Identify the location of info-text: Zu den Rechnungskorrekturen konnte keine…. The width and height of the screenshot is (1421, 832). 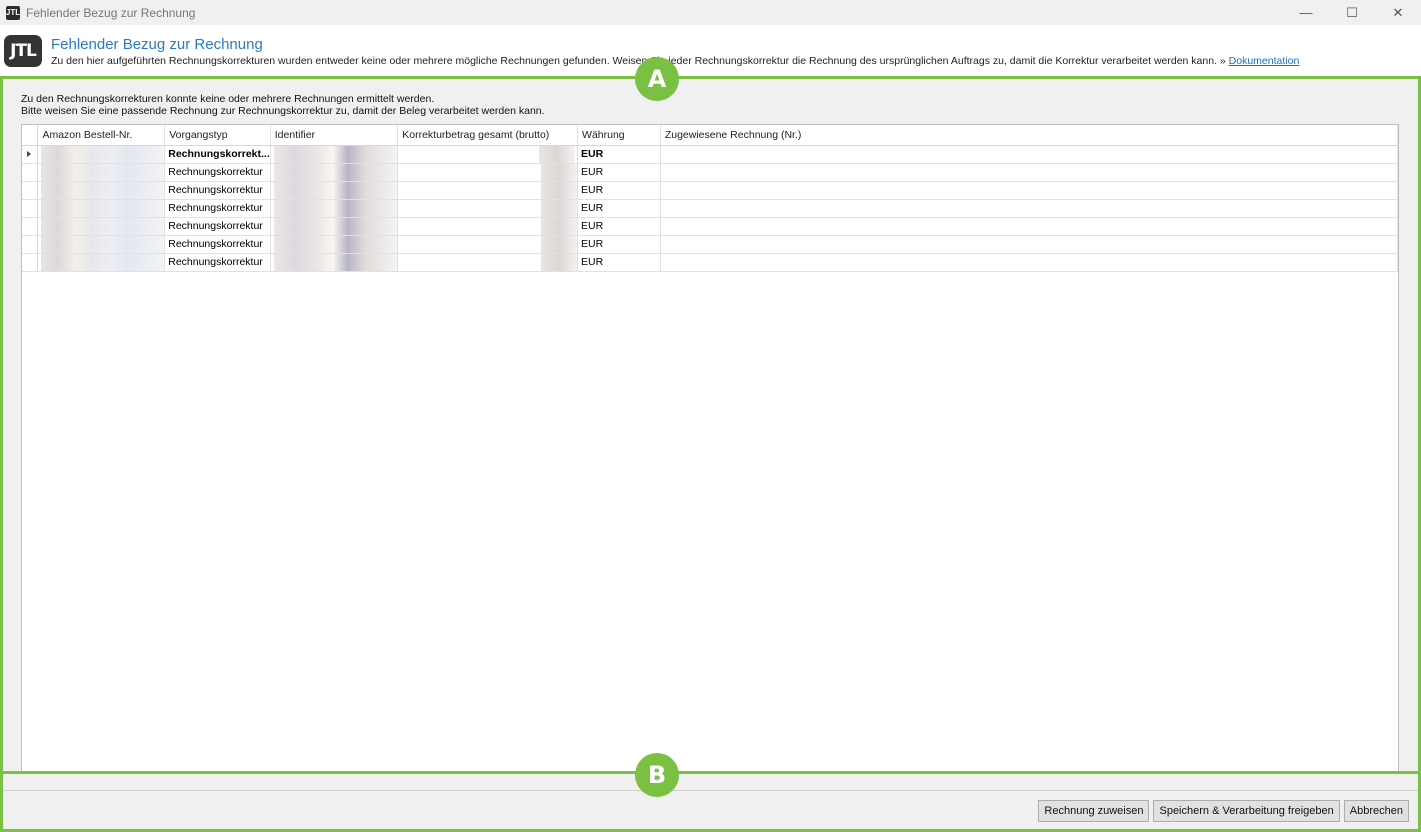
(283, 105).